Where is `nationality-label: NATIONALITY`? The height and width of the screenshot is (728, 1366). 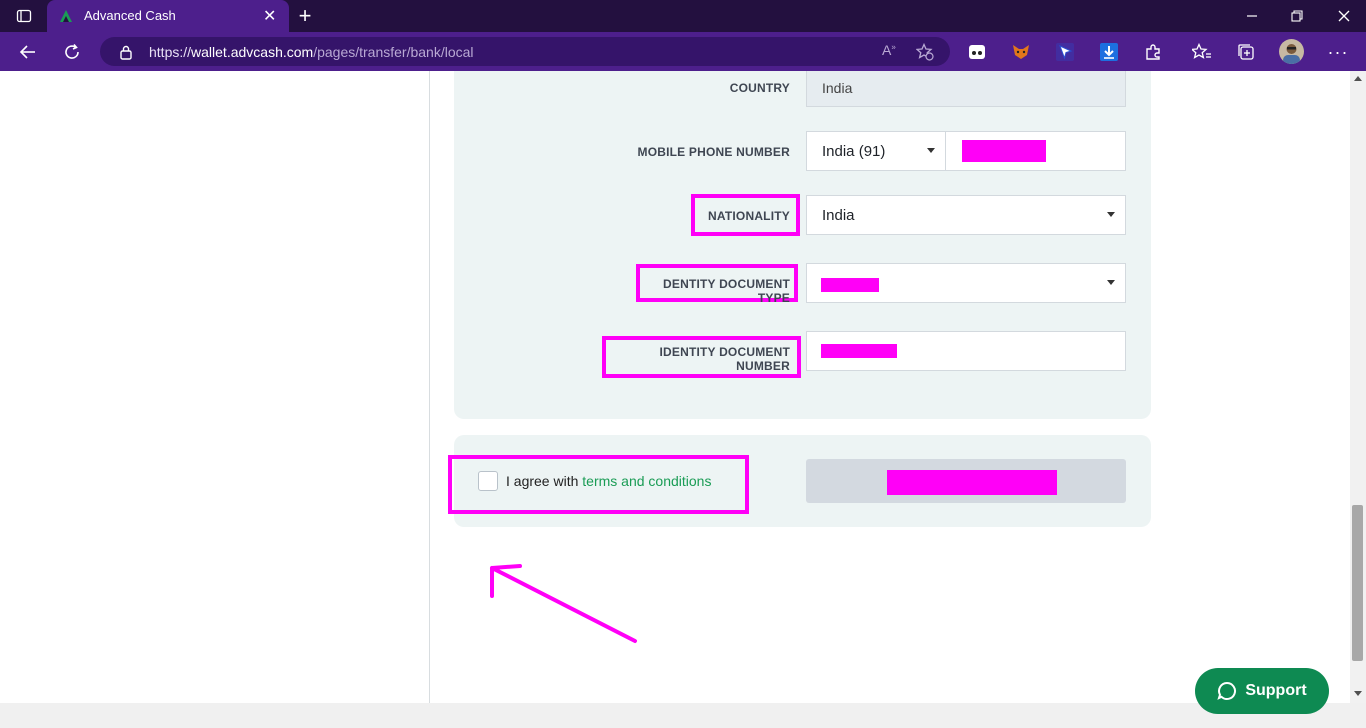 nationality-label: NATIONALITY is located at coordinates (749, 216).